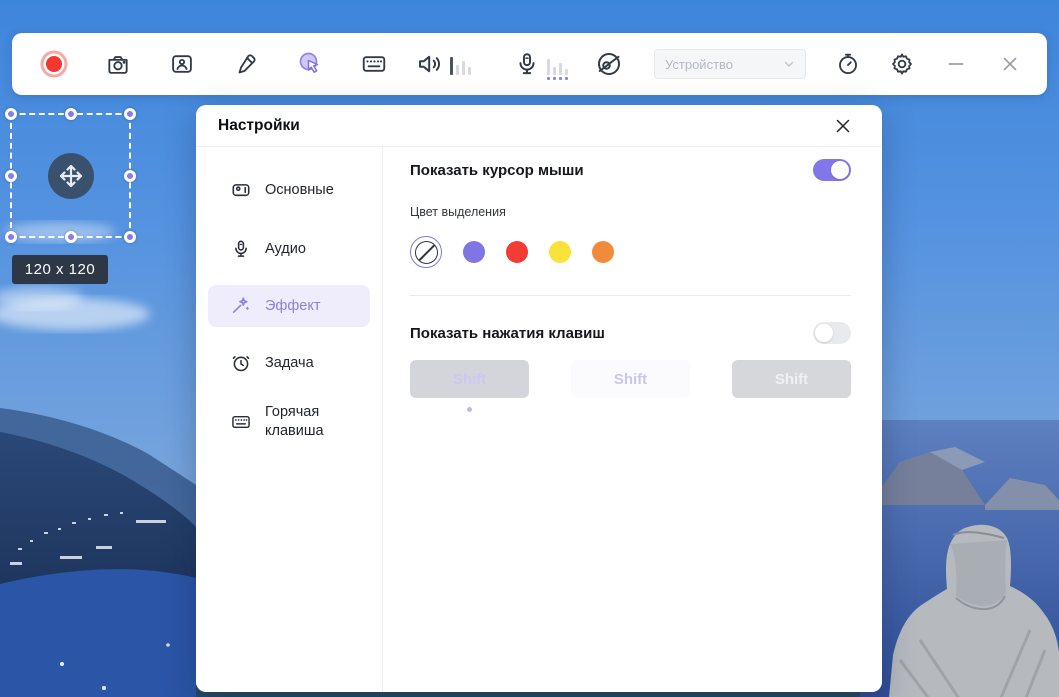 This screenshot has width=1059, height=697. I want to click on resize-handle-nw, so click(11, 114).